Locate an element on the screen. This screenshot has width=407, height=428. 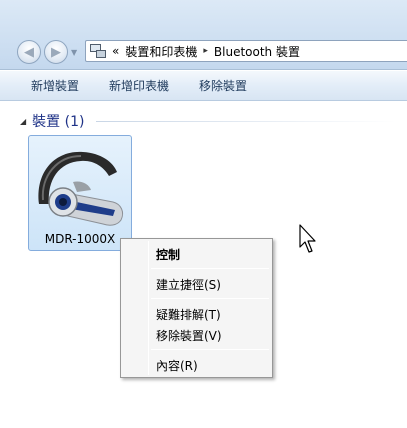
breadcrumb-devices-printers: 裝置和印表機 is located at coordinates (161, 51).